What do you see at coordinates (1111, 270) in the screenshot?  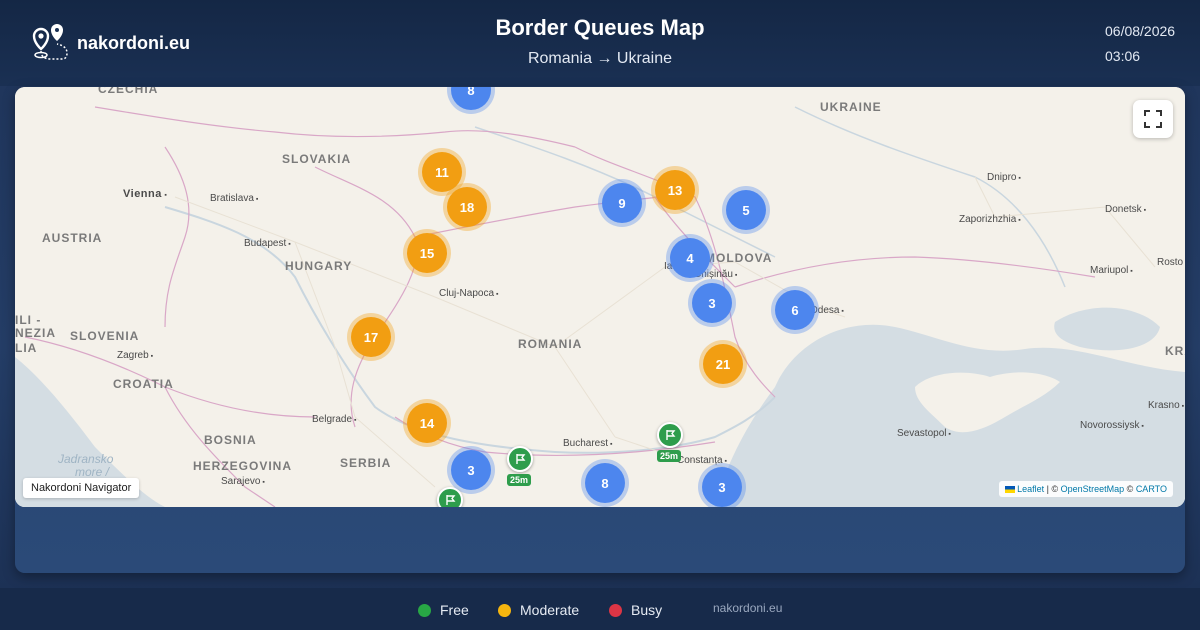 I see `city-label: Mariupol` at bounding box center [1111, 270].